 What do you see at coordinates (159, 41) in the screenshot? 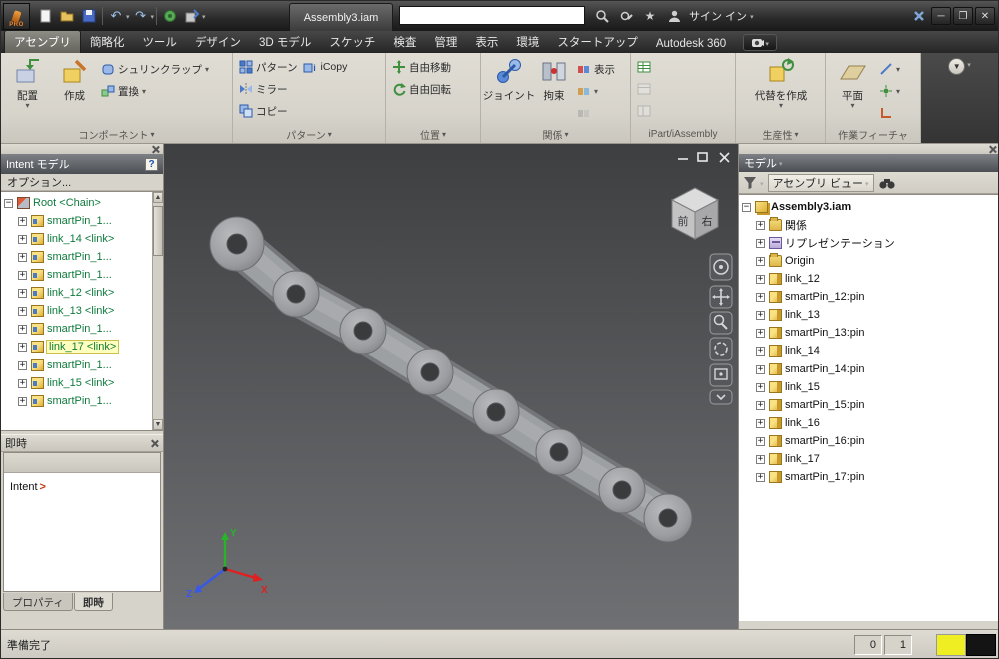
I see `ribbon-tab-ツール: ツール` at bounding box center [159, 41].